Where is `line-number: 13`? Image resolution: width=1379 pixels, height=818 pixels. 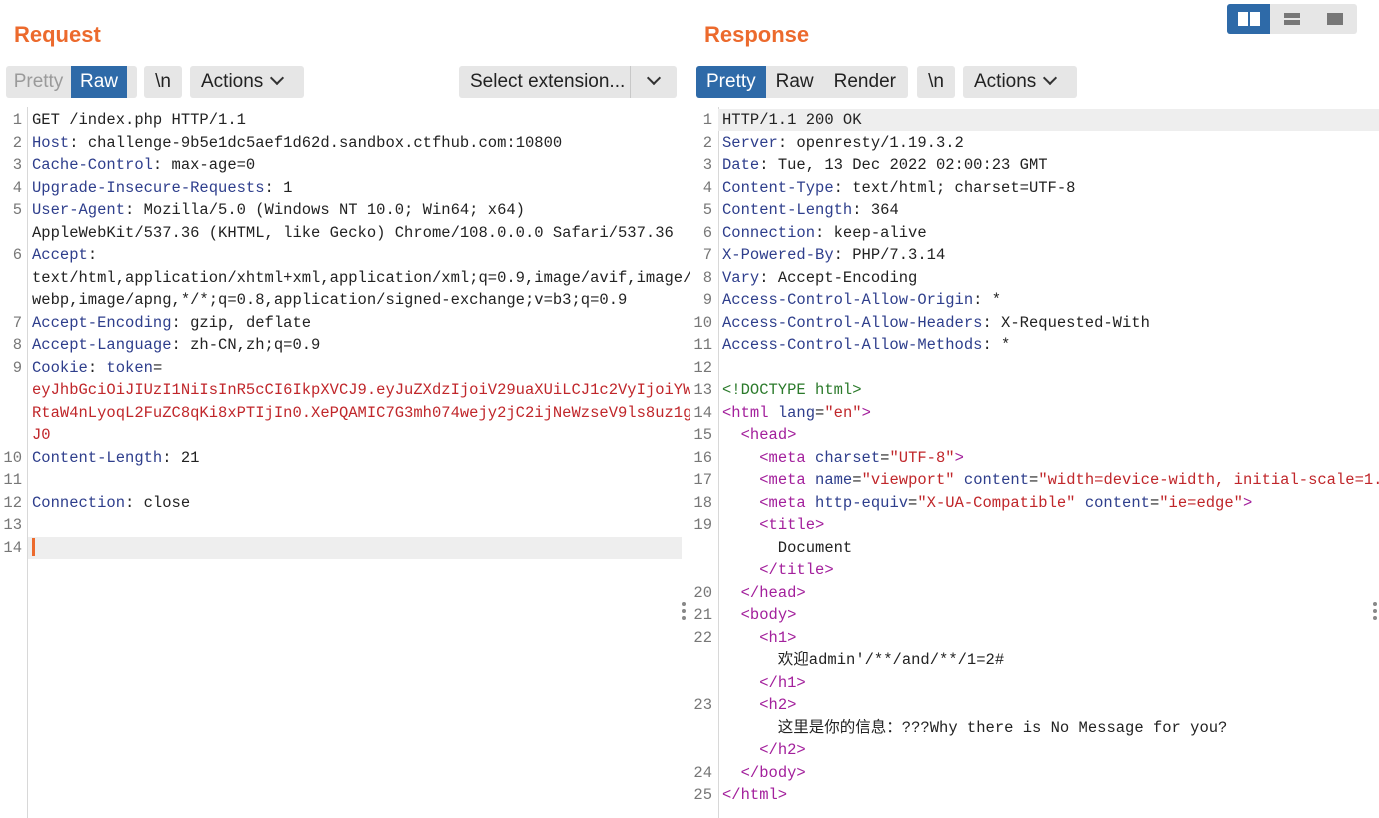 line-number: 13 is located at coordinates (12, 525).